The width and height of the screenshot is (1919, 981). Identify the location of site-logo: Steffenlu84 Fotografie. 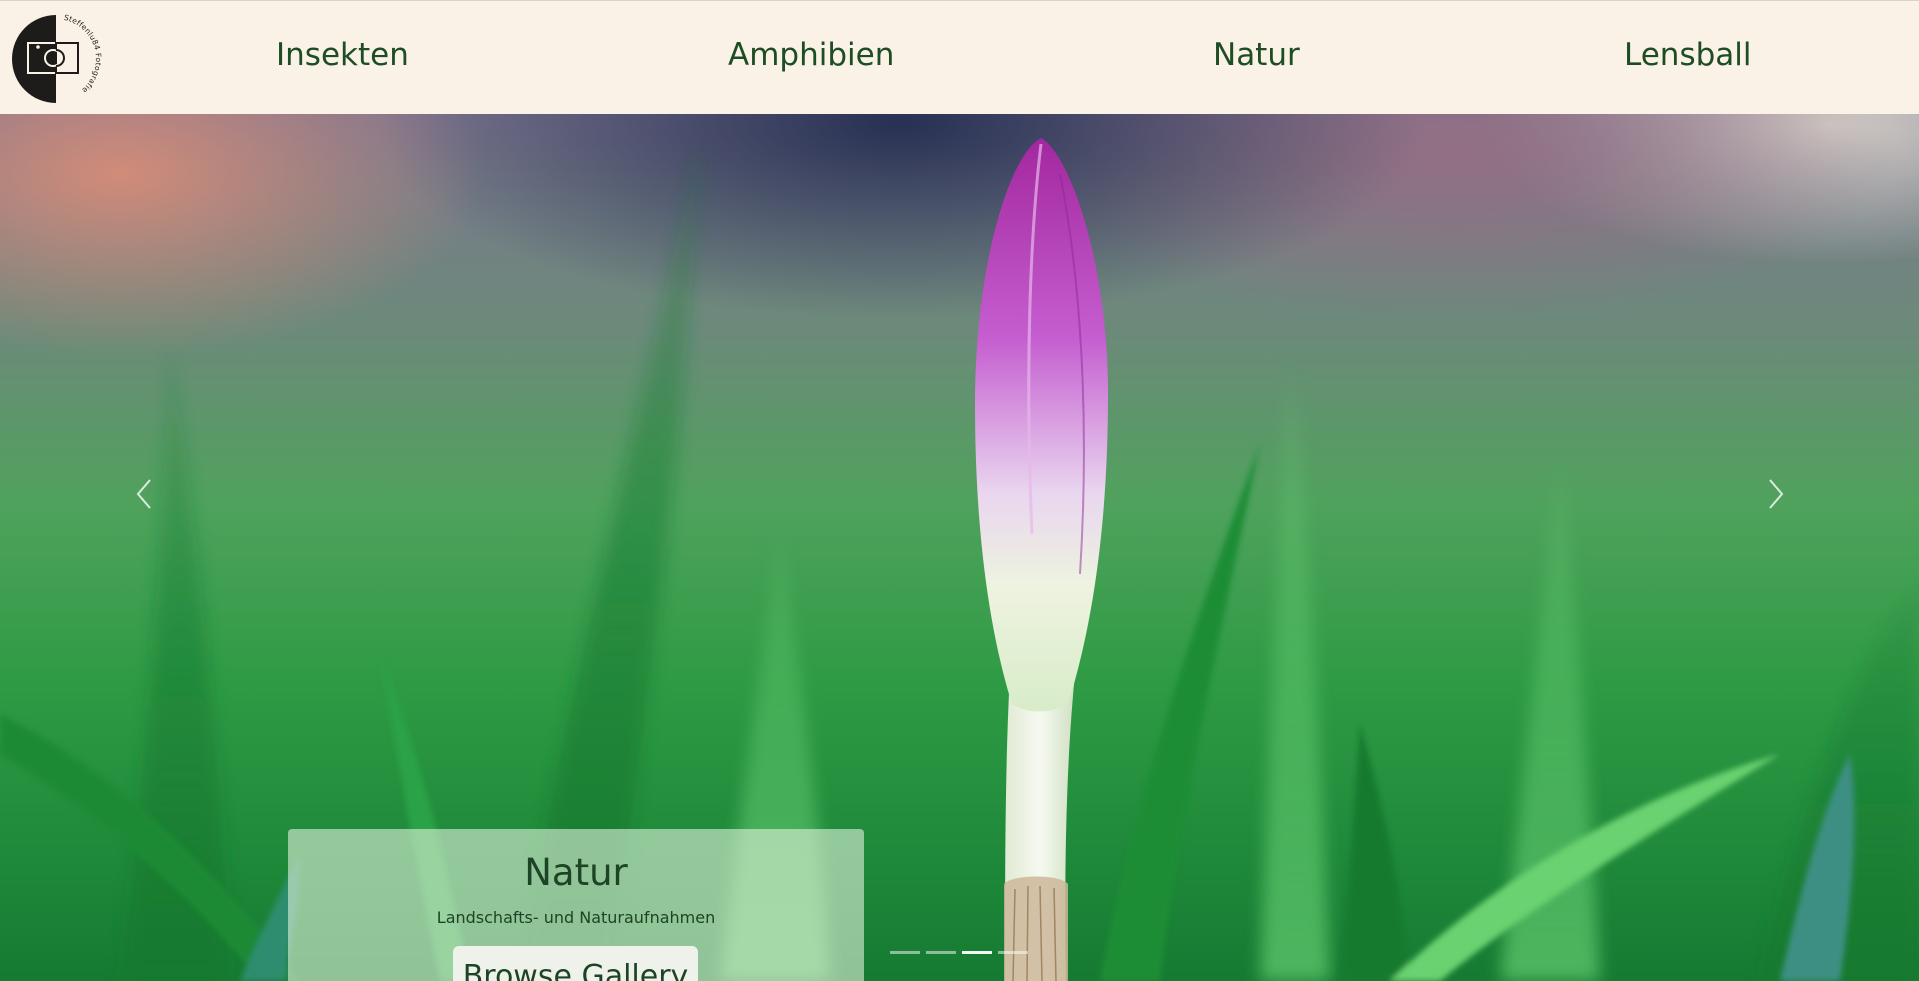
(56, 59).